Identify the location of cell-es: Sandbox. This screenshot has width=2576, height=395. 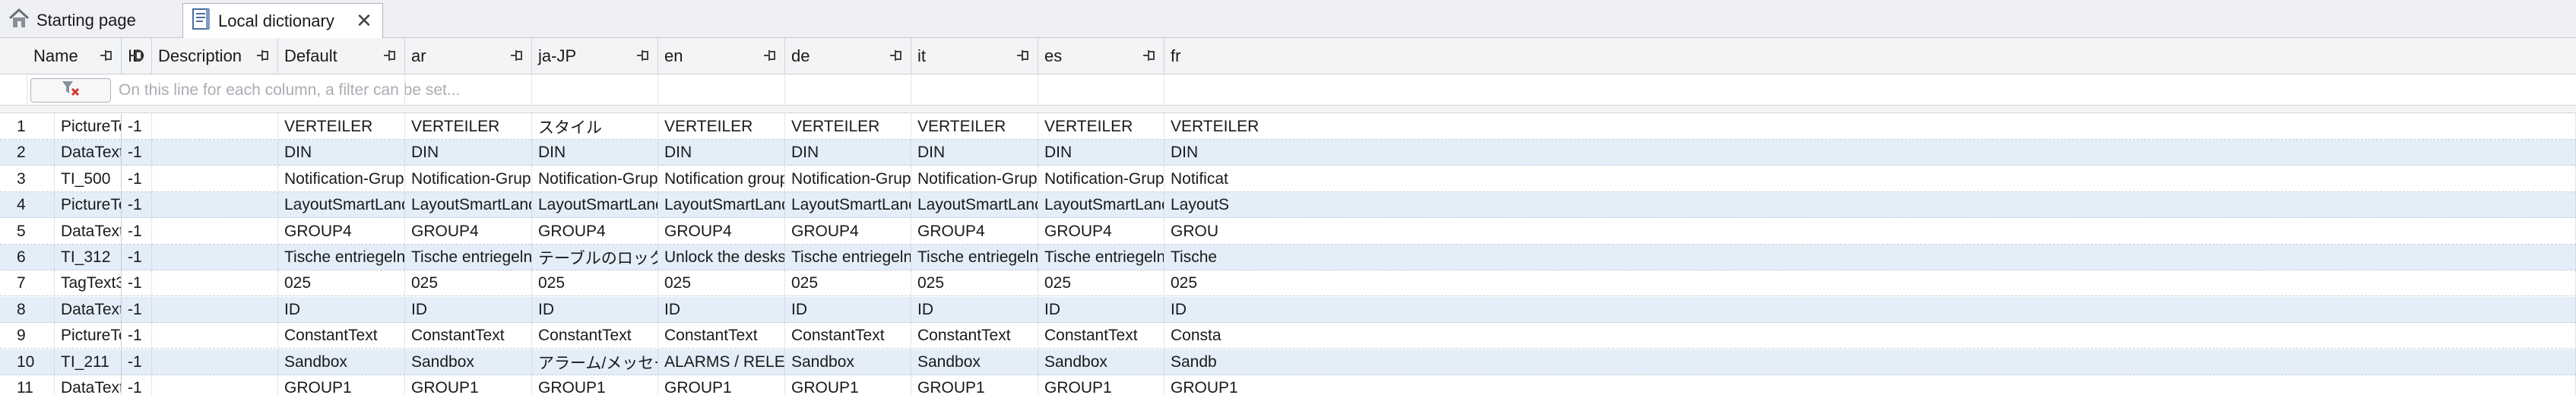
(1101, 362).